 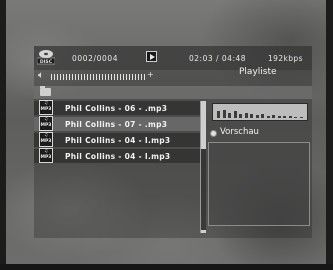 What do you see at coordinates (239, 132) in the screenshot?
I see `preview-label: Vorschau` at bounding box center [239, 132].